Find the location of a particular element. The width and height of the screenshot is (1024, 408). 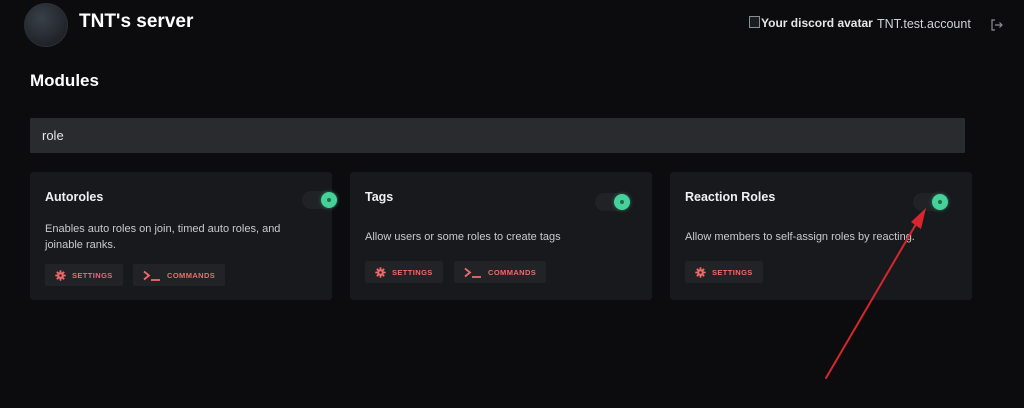

module-description: Allow users or some roles to create tags is located at coordinates (463, 237).